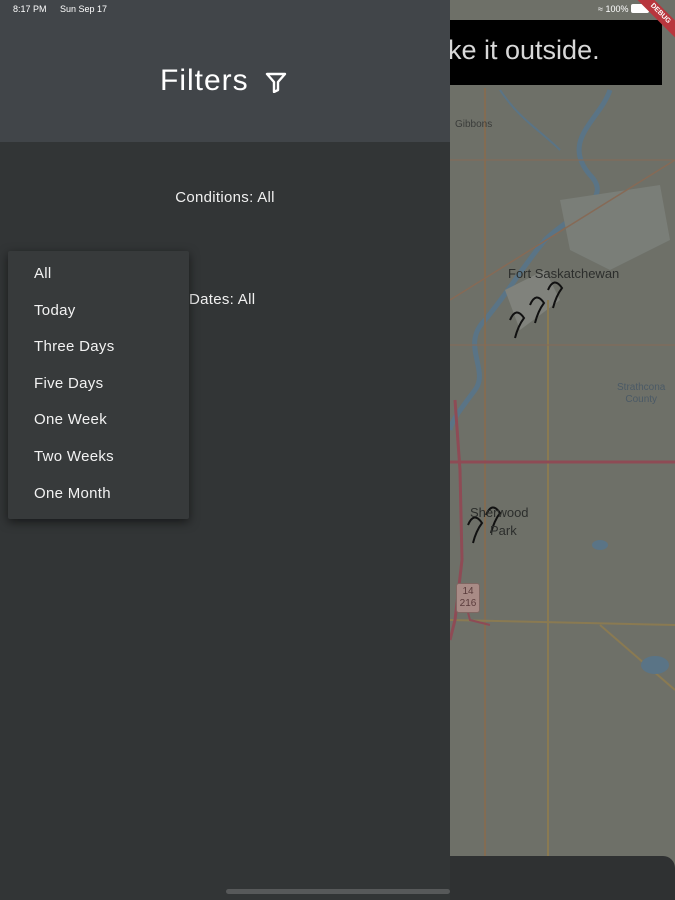  What do you see at coordinates (72, 493) in the screenshot?
I see `menu-item-one-month: One Month` at bounding box center [72, 493].